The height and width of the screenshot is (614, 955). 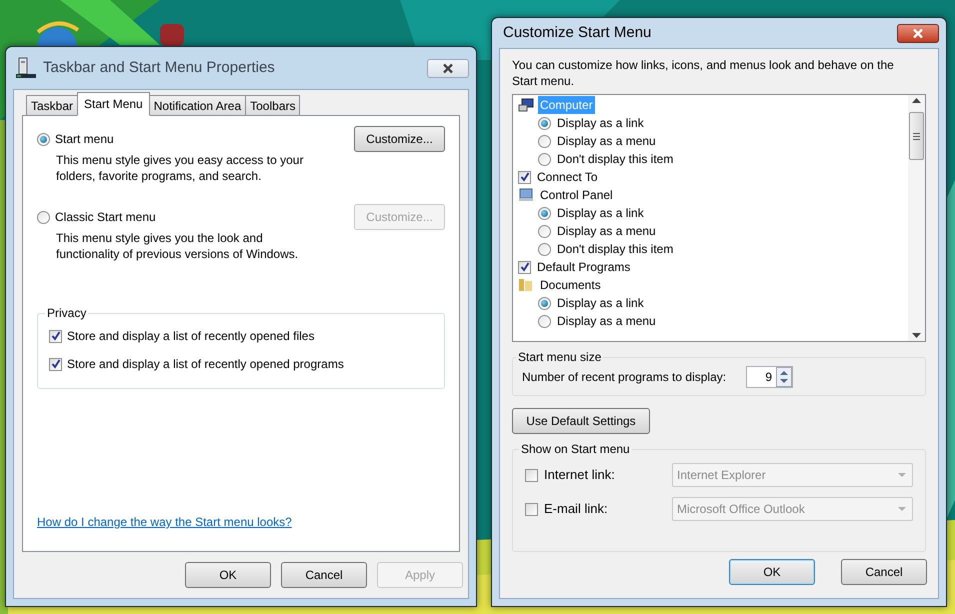 I want to click on control-panel-icon, so click(x=526, y=195).